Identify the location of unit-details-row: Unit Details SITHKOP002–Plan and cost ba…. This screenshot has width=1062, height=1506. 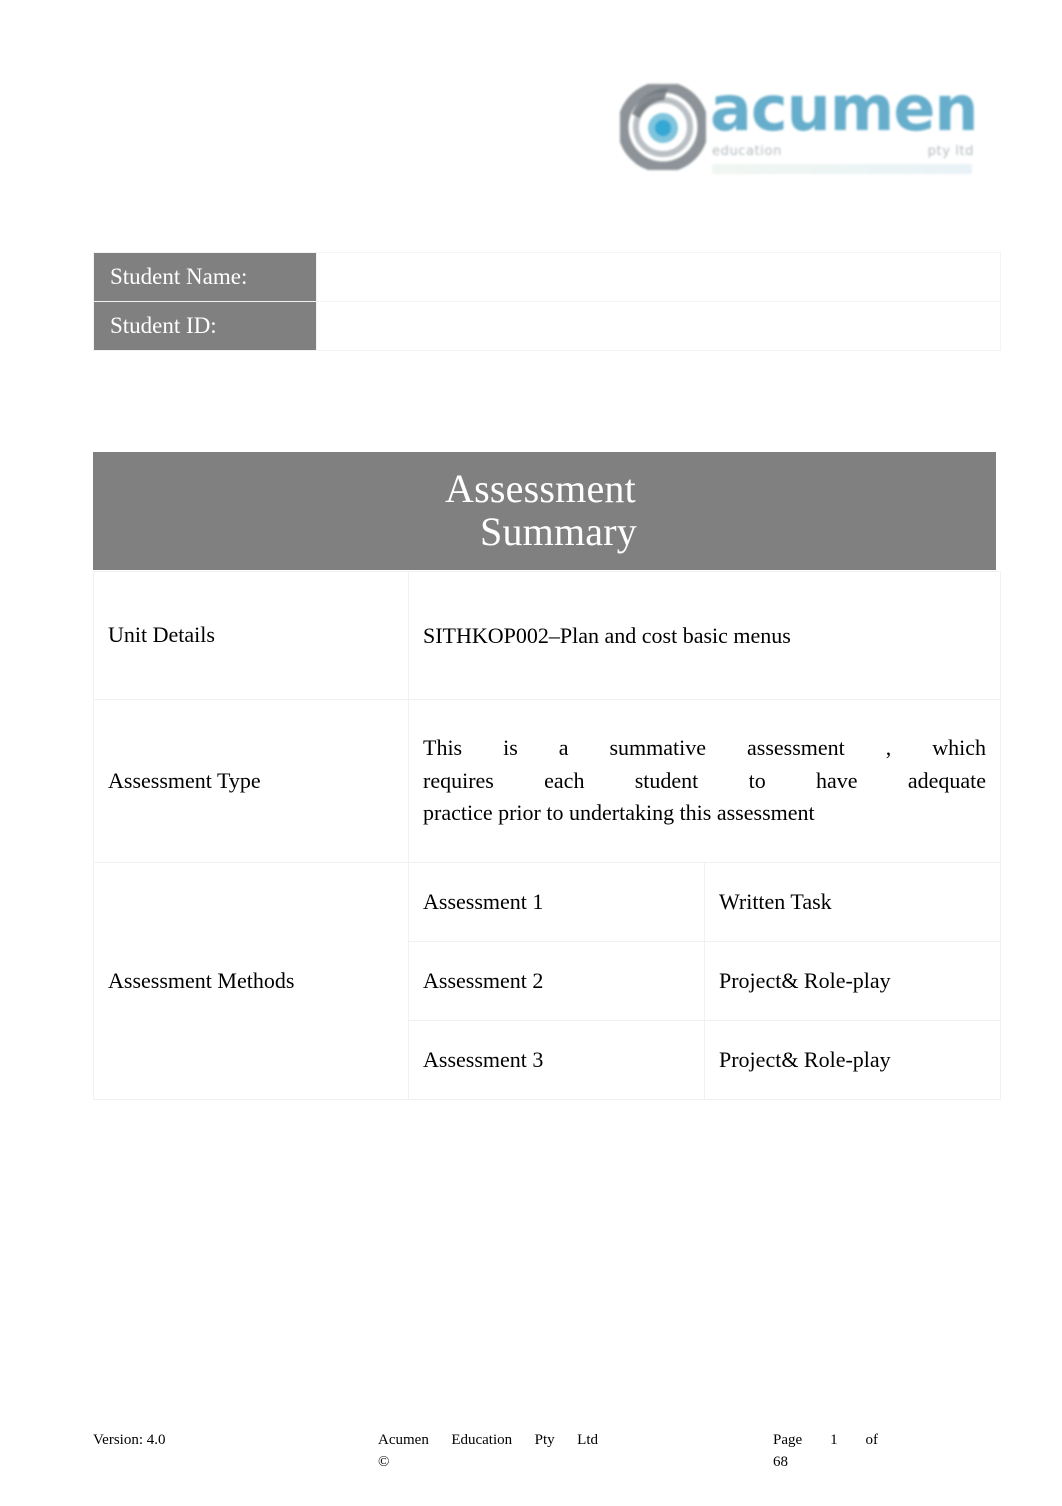
(547, 635).